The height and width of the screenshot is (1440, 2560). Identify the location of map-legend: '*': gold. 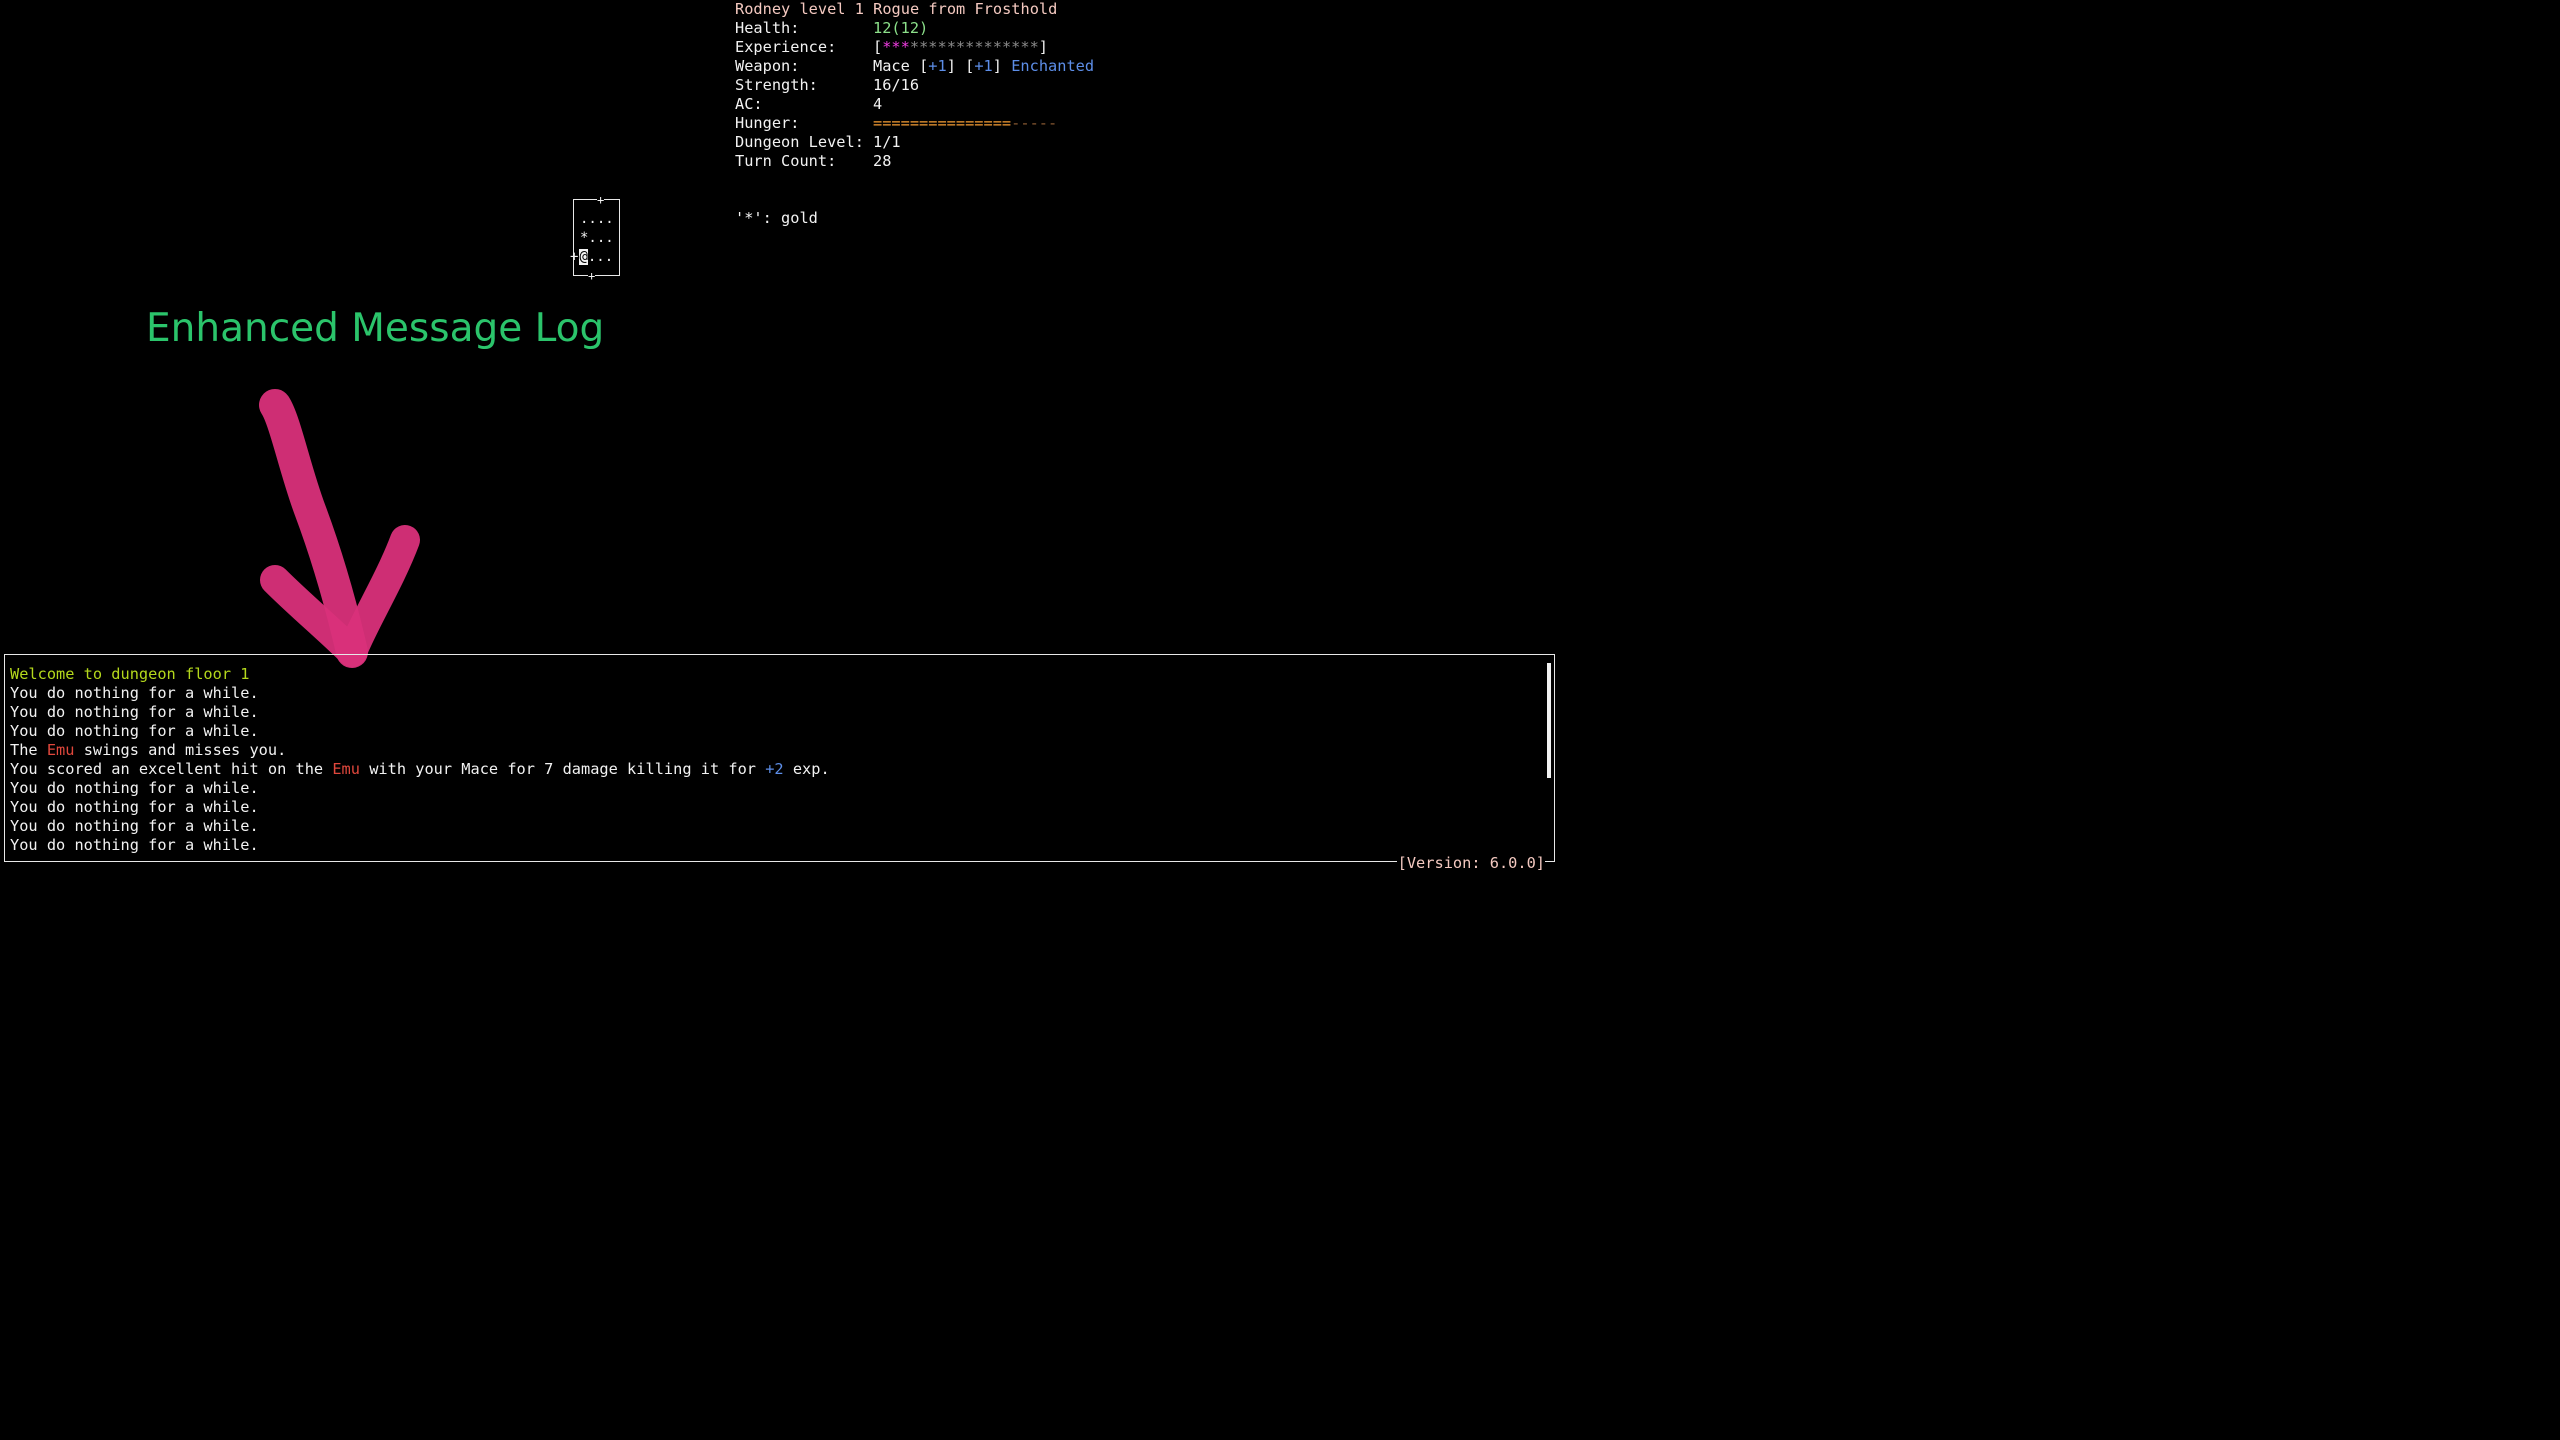
(776, 218).